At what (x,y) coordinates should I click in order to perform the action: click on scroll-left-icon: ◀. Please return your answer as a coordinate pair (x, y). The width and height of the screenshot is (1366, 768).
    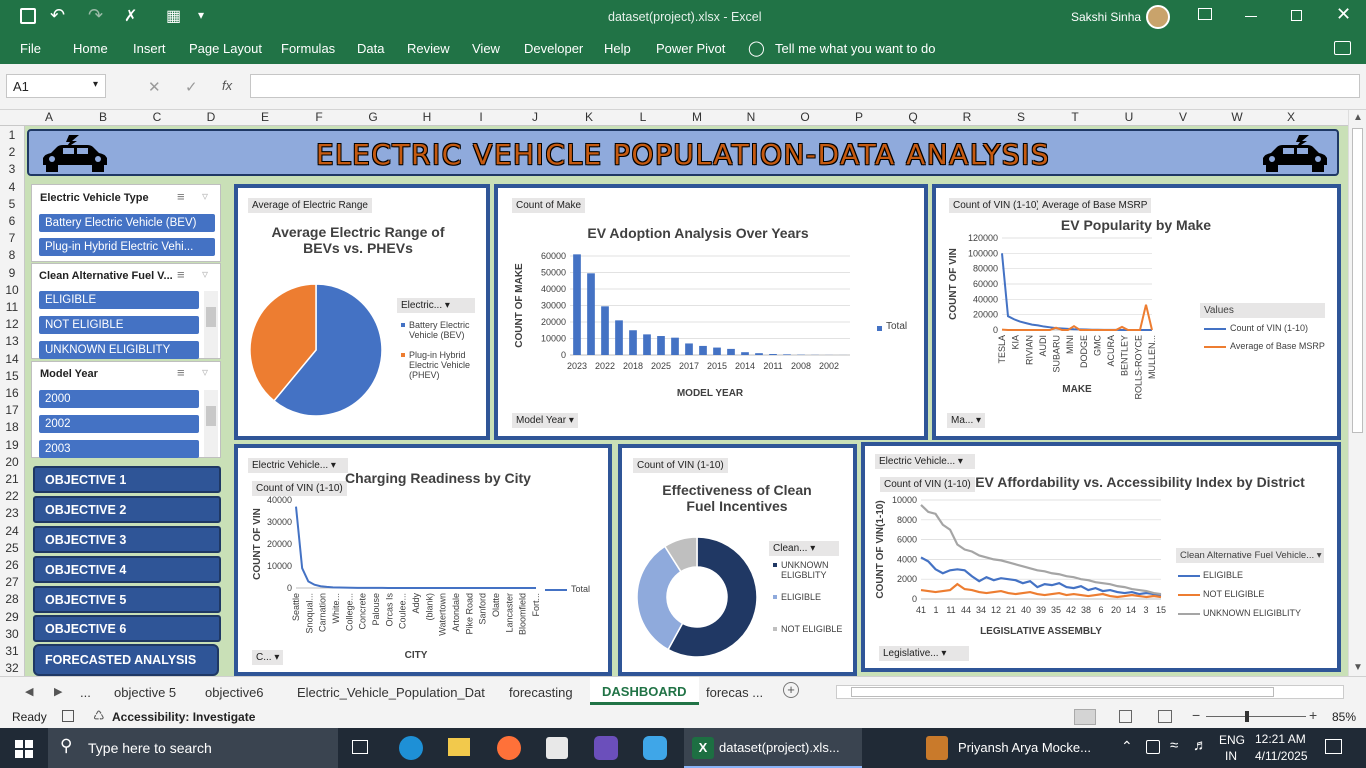
    Looking at the image, I should click on (29, 691).